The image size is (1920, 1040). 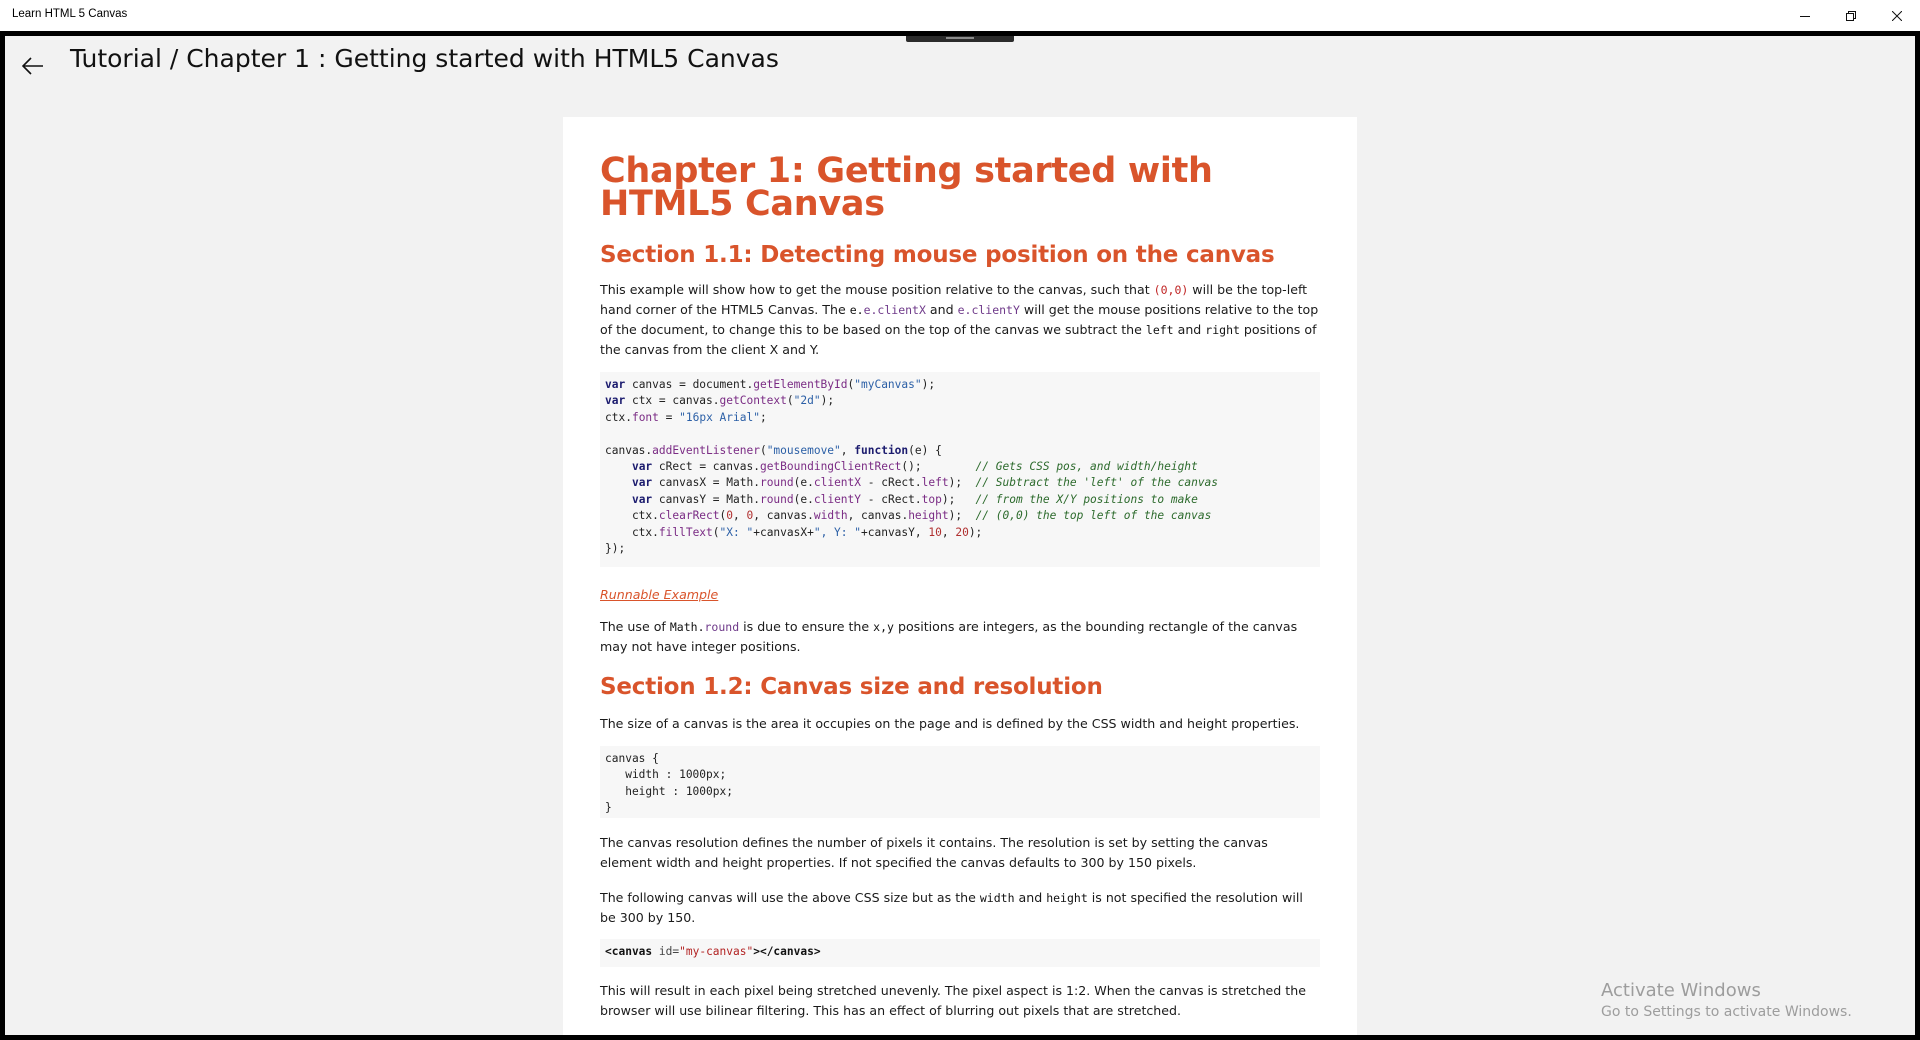 What do you see at coordinates (1171, 290) in the screenshot?
I see `inline-code: (0,0)` at bounding box center [1171, 290].